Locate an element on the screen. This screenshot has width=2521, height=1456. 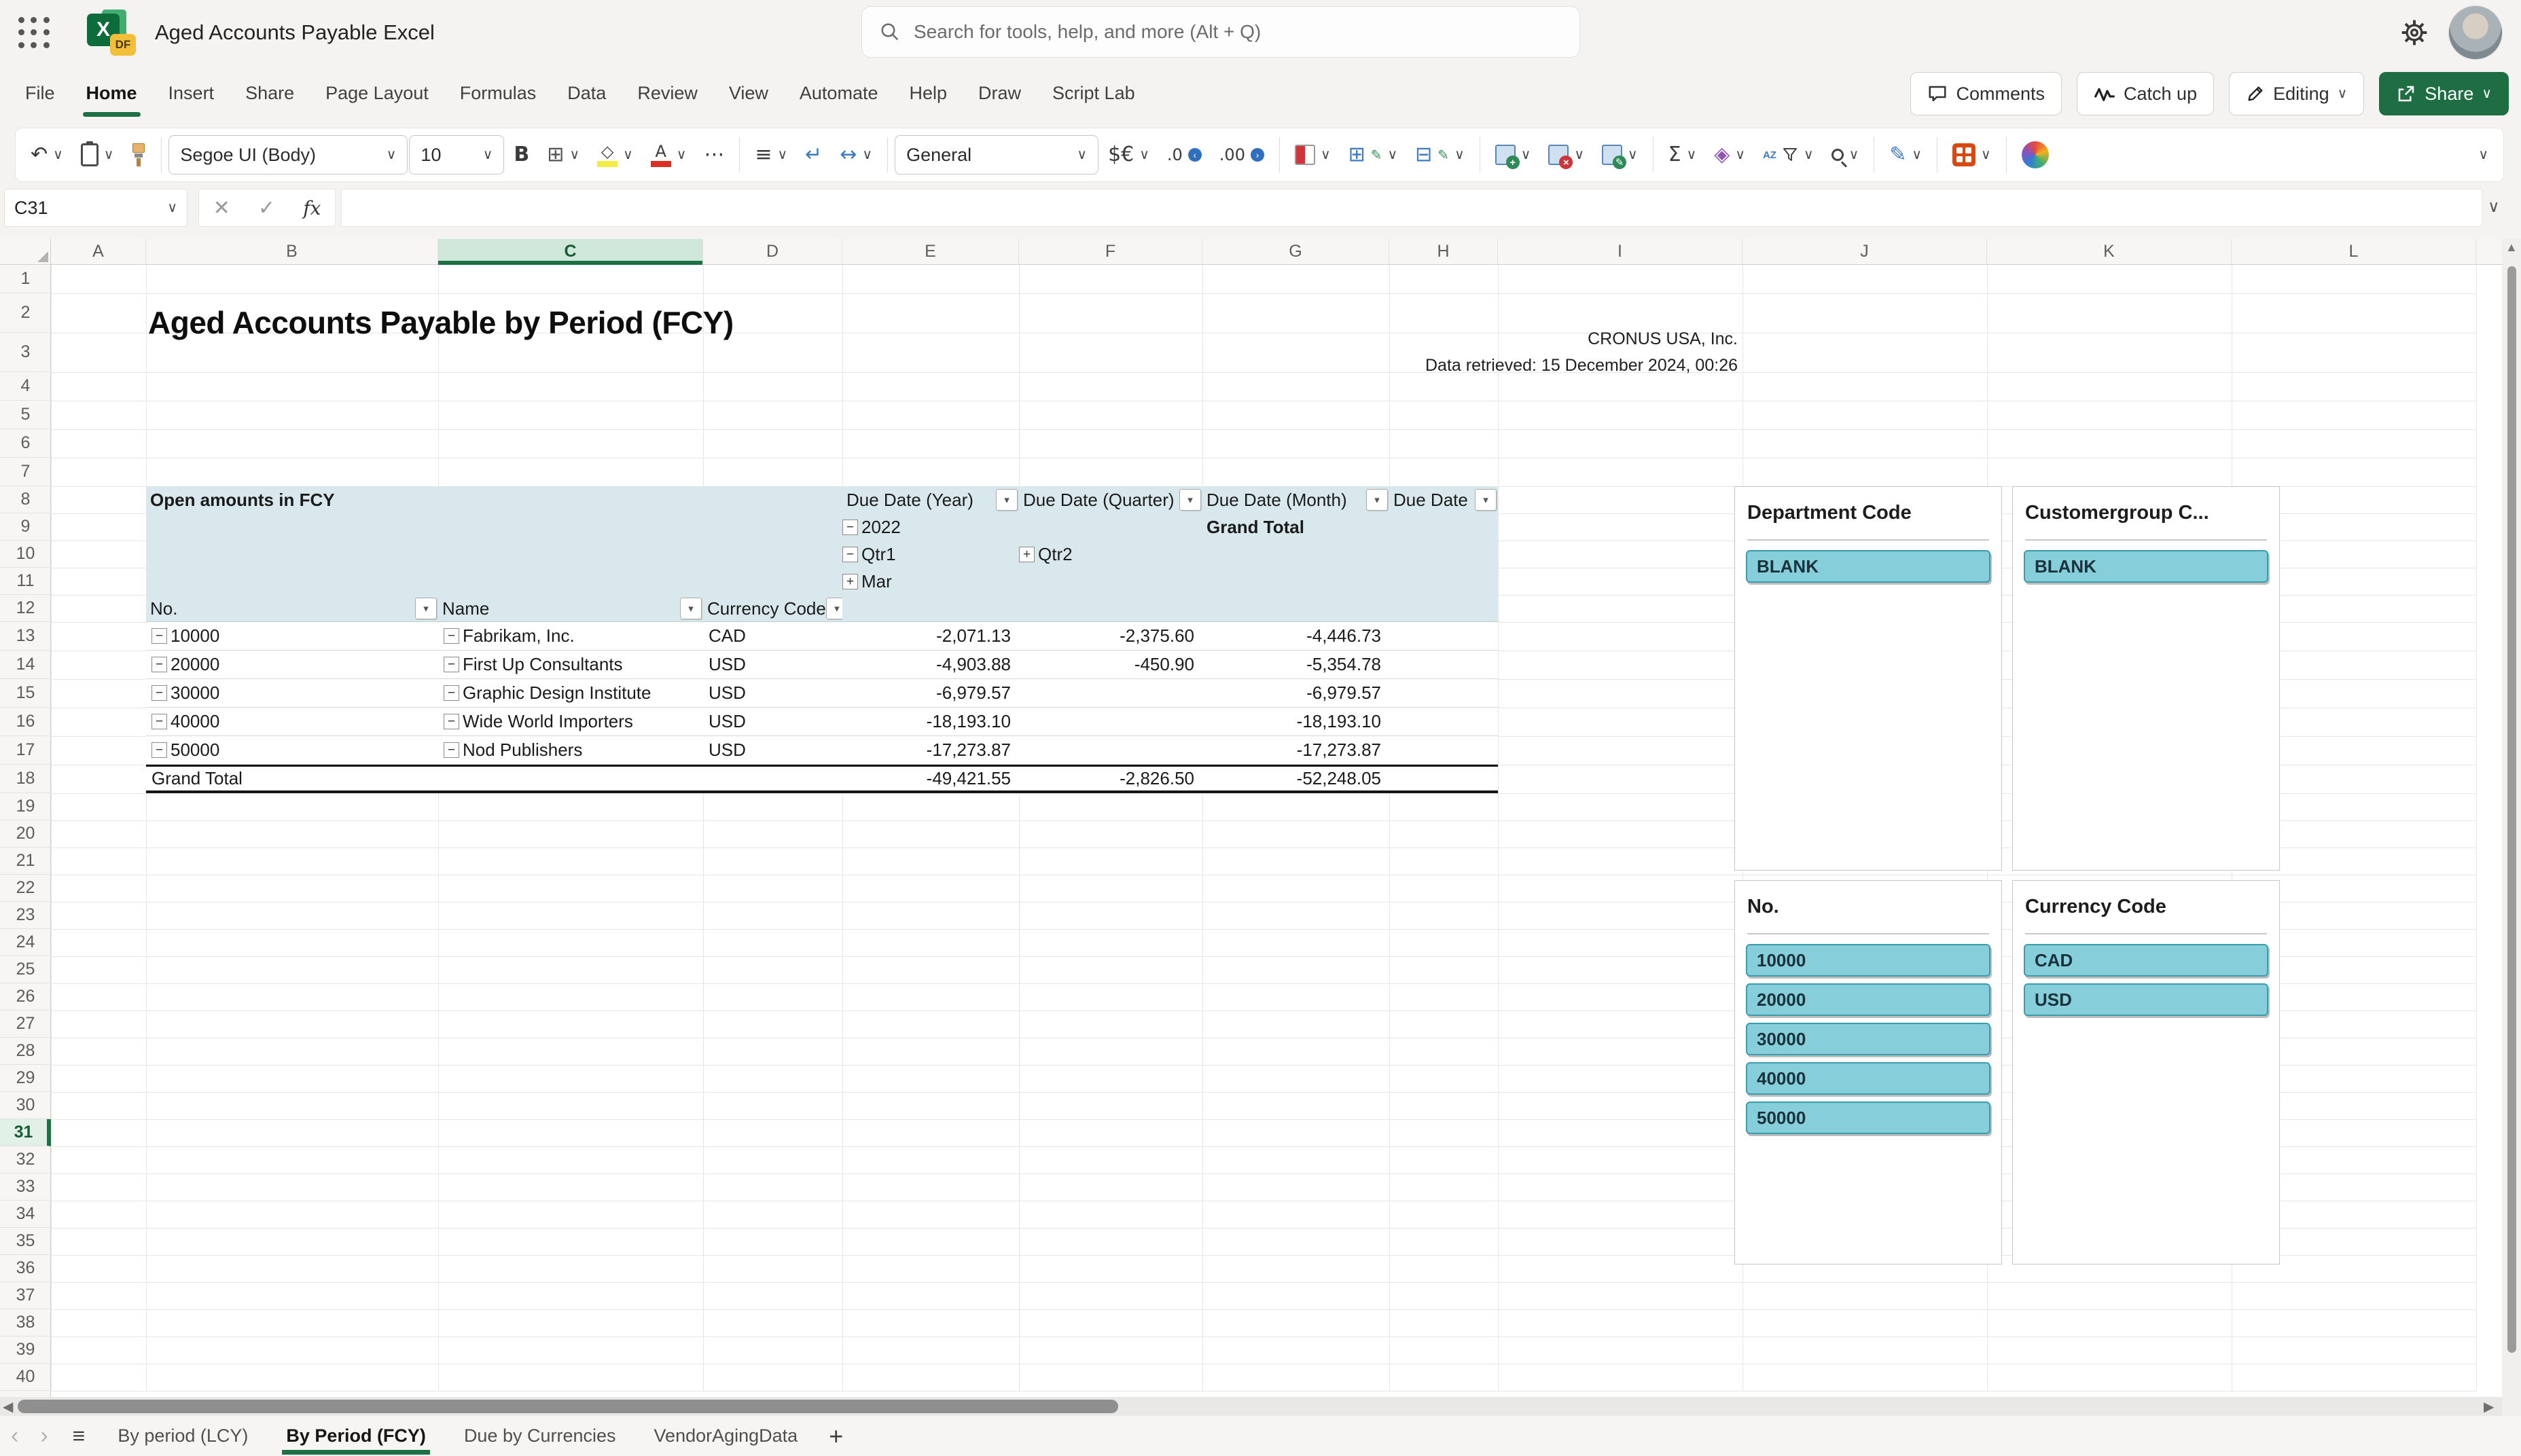
column-header-A: A is located at coordinates (98, 252).